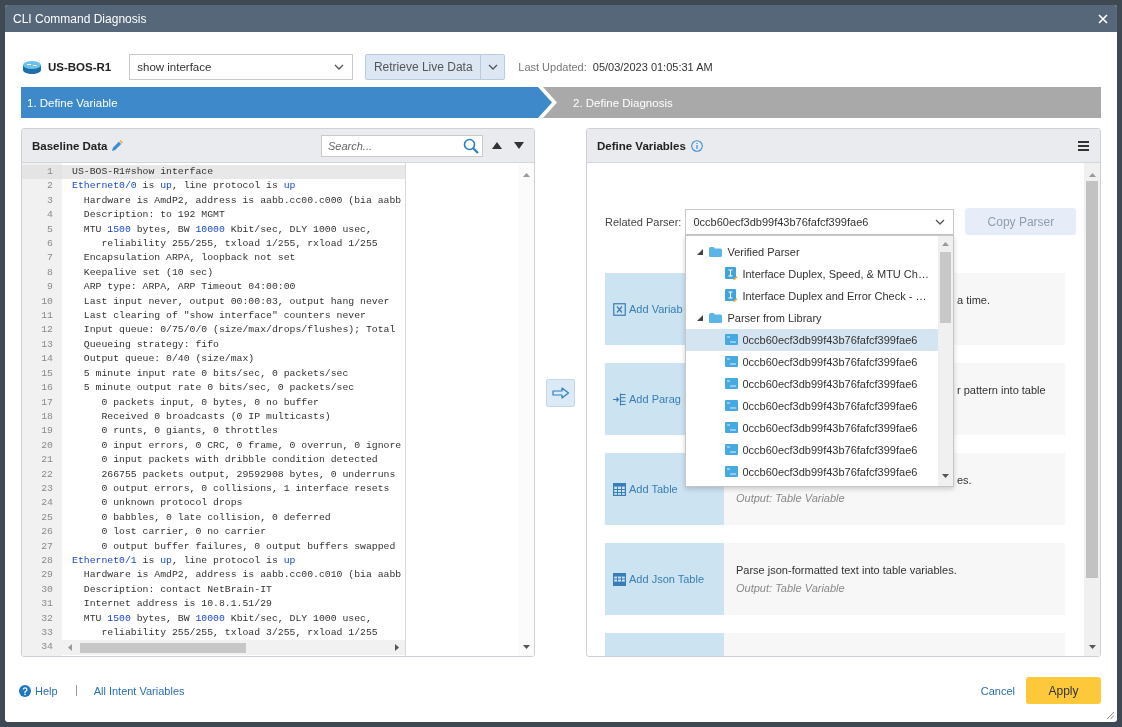  Describe the element at coordinates (47, 503) in the screenshot. I see `line-number: 24` at that location.